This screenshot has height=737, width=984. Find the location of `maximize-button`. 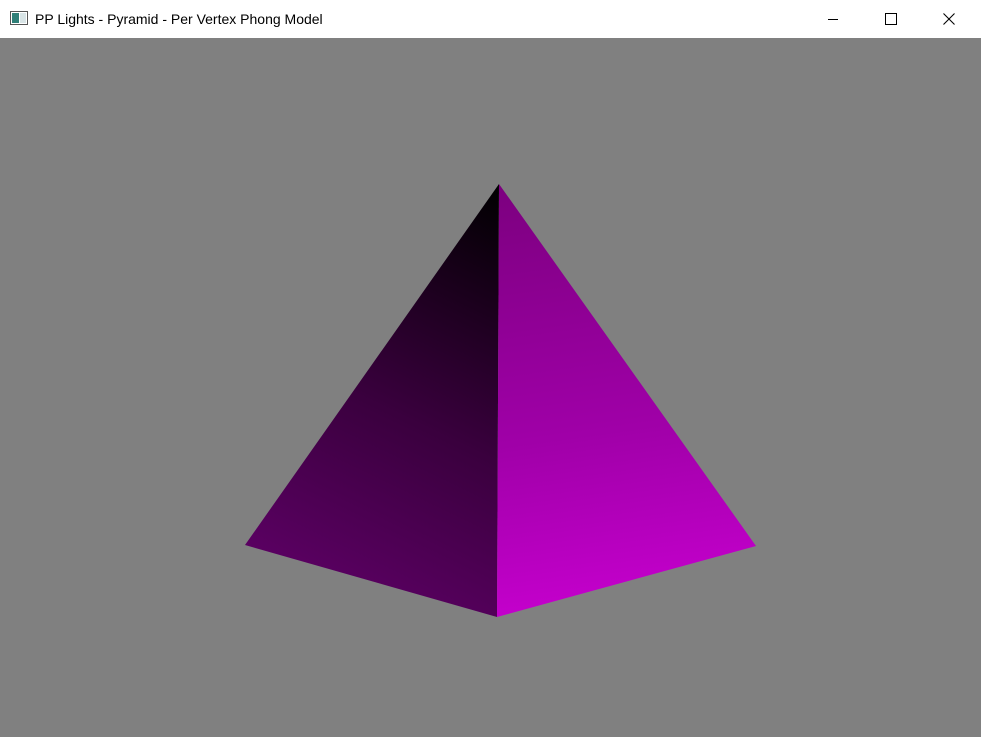

maximize-button is located at coordinates (891, 19).